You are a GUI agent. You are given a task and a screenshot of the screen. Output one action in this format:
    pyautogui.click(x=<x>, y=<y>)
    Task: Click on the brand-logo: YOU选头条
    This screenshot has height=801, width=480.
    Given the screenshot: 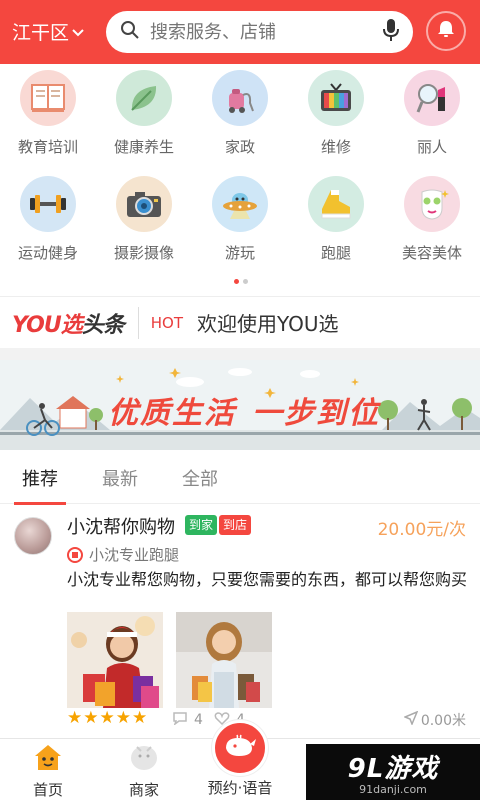 What is the action you would take?
    pyautogui.click(x=68, y=323)
    